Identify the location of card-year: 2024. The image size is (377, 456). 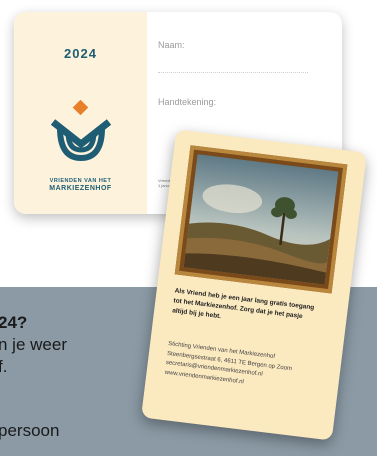
(80, 53).